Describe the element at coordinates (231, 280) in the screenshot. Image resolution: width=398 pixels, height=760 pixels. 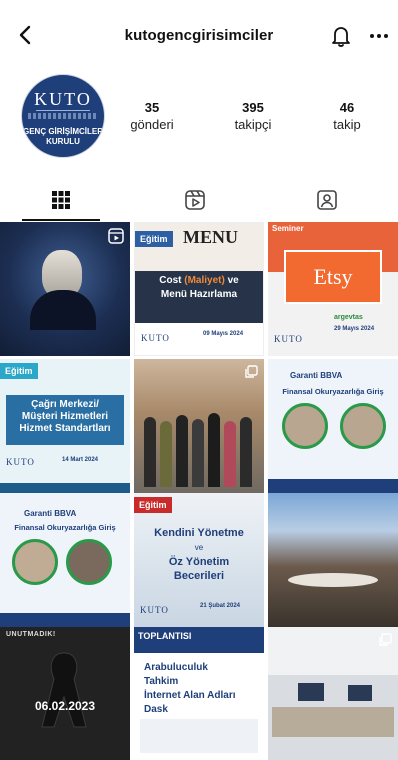
I see `cost-suffix-text: ve` at that location.